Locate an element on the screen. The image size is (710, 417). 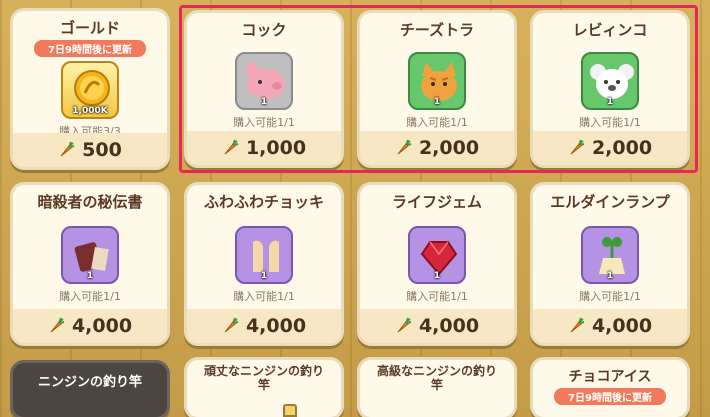
shop-item-life-gem: ライフジェム 1 購入可能1/1 4,000 is located at coordinates (437, 264).